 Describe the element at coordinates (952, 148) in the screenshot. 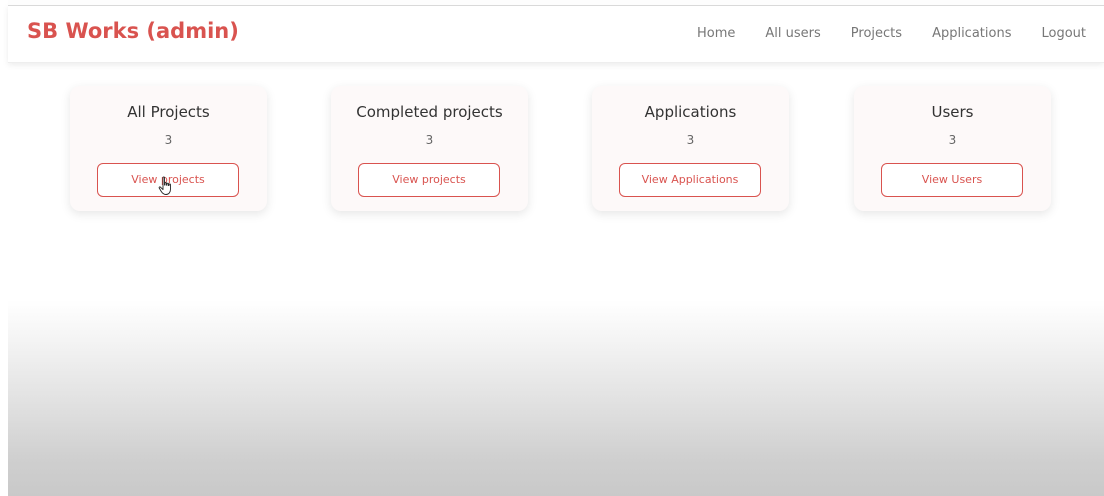

I see `card-users: Users 3 View Users` at that location.